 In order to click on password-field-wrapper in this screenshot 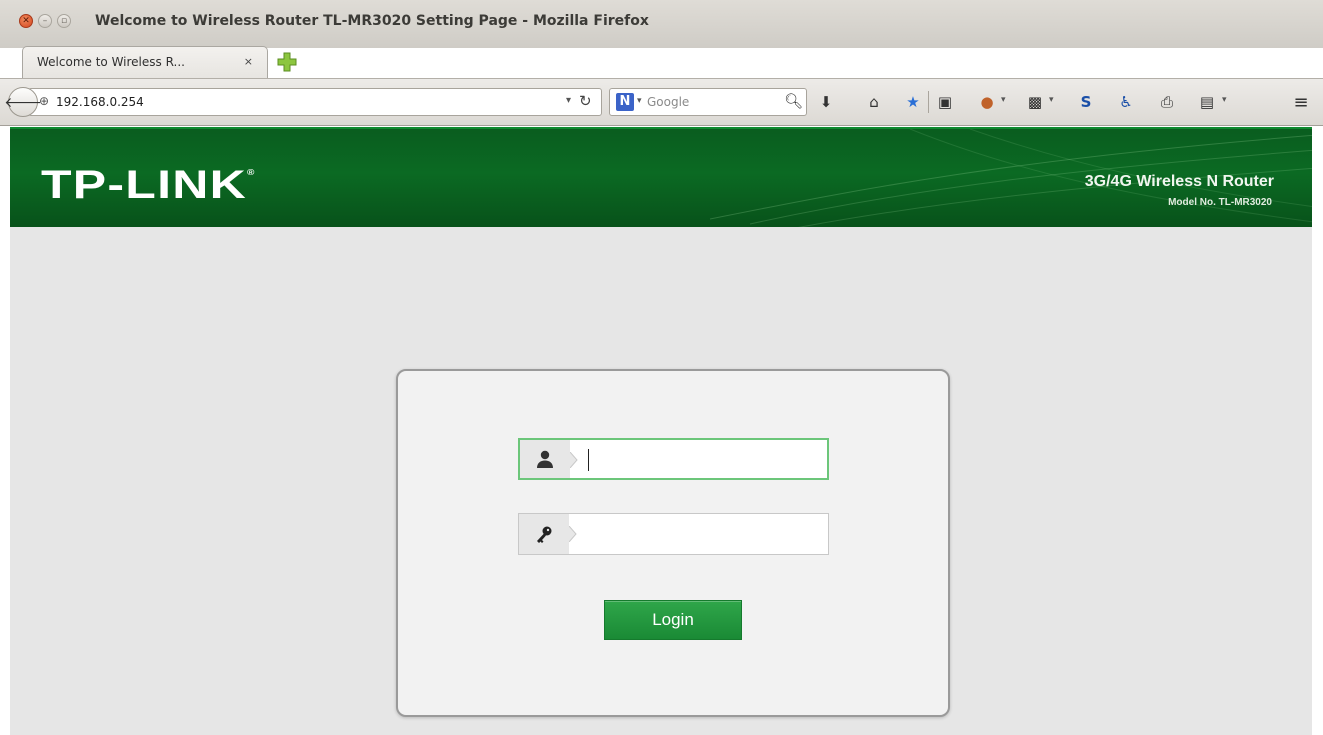, I will do `click(673, 534)`.